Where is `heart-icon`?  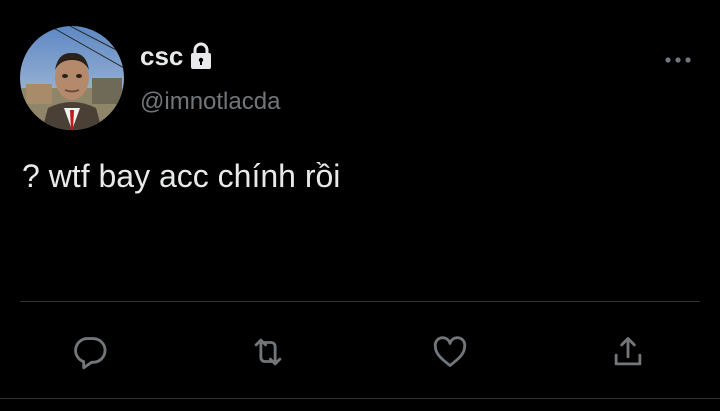
heart-icon is located at coordinates (450, 351).